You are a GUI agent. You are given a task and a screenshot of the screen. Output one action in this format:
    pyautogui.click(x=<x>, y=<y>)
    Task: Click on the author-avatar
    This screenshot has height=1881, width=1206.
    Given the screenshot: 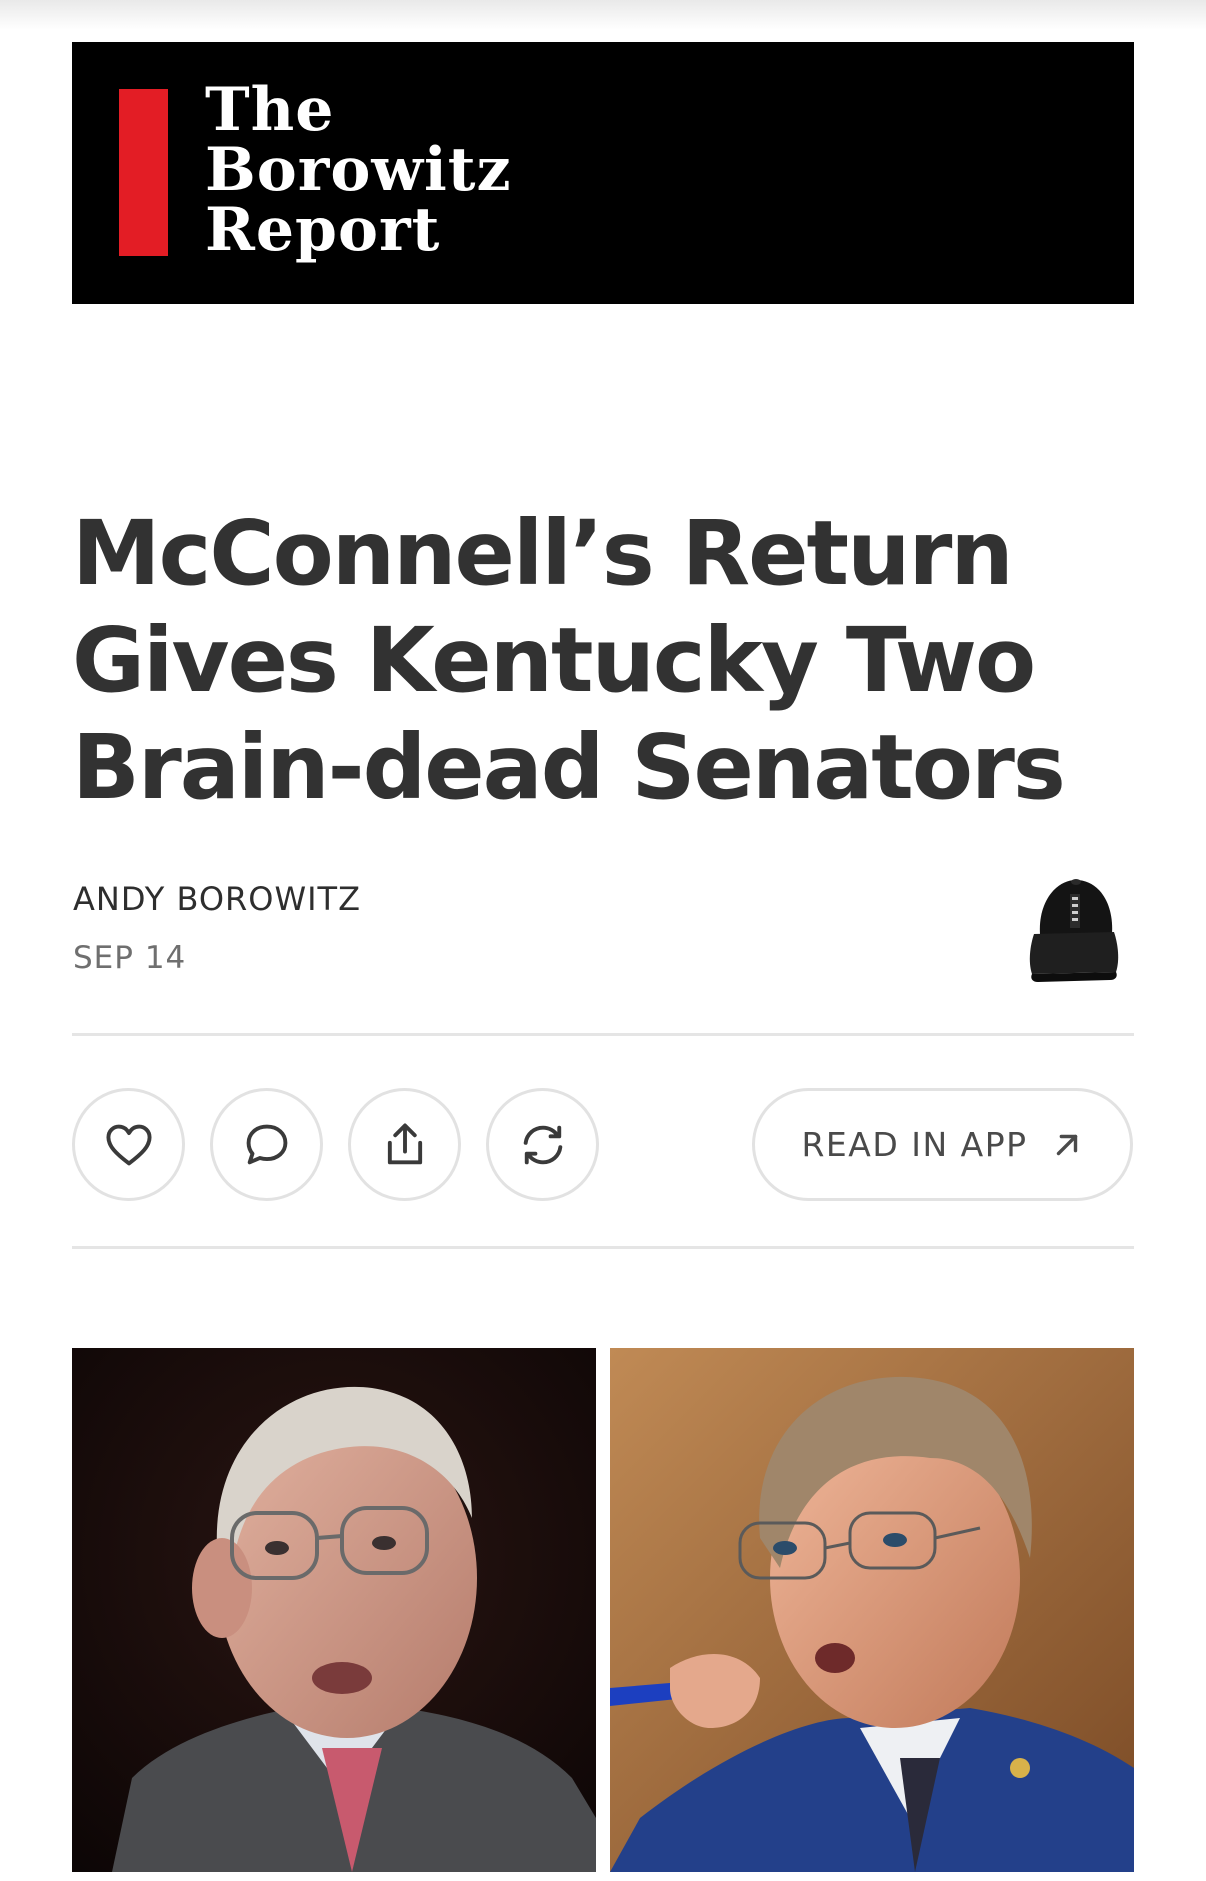 What is the action you would take?
    pyautogui.click(x=1073, y=927)
    